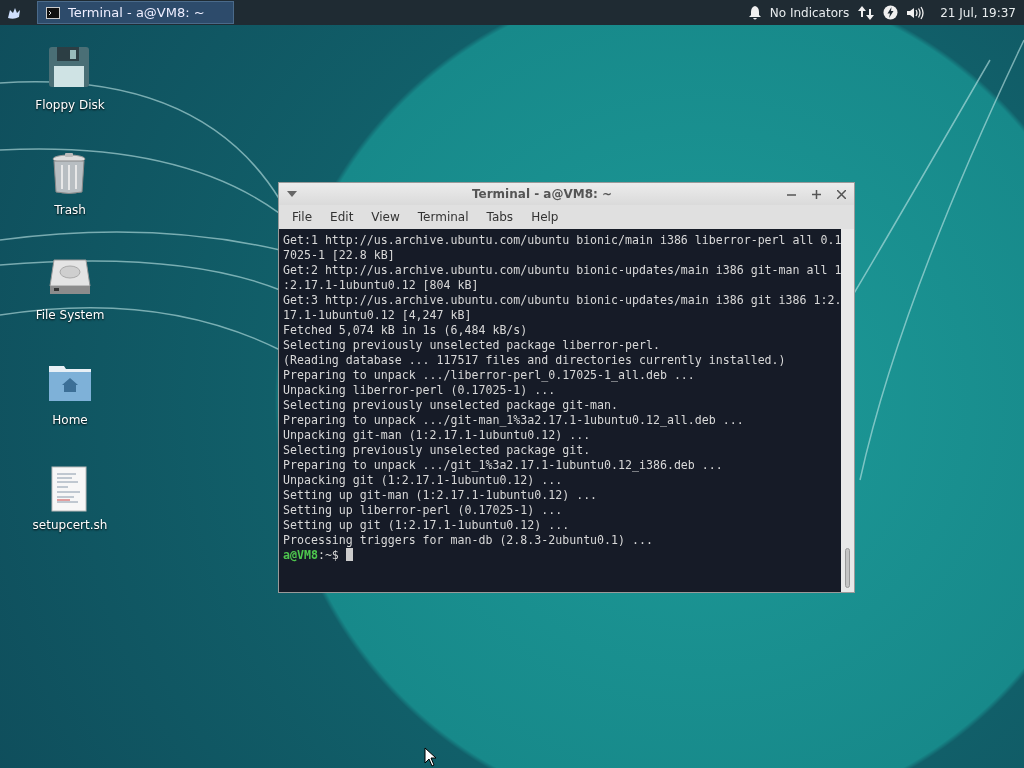 The height and width of the screenshot is (768, 1024). What do you see at coordinates (443, 217) in the screenshot?
I see `menu-item: Terminal` at bounding box center [443, 217].